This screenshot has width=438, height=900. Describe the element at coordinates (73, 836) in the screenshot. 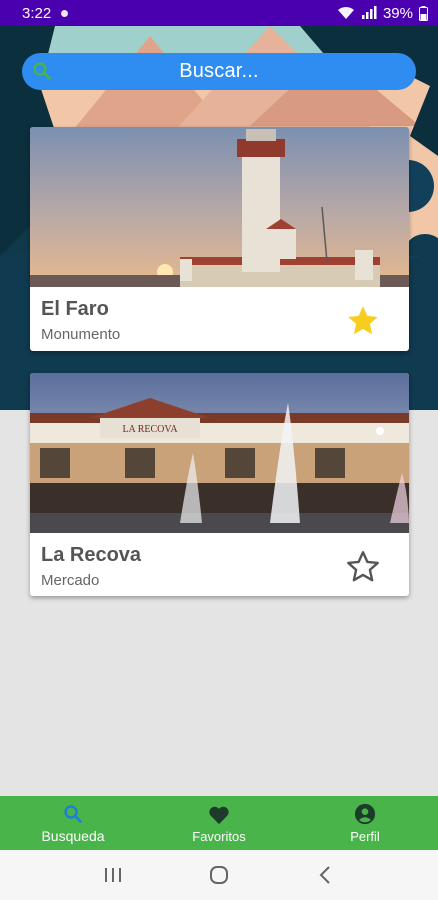

I see `nav-label: Busqueda` at that location.